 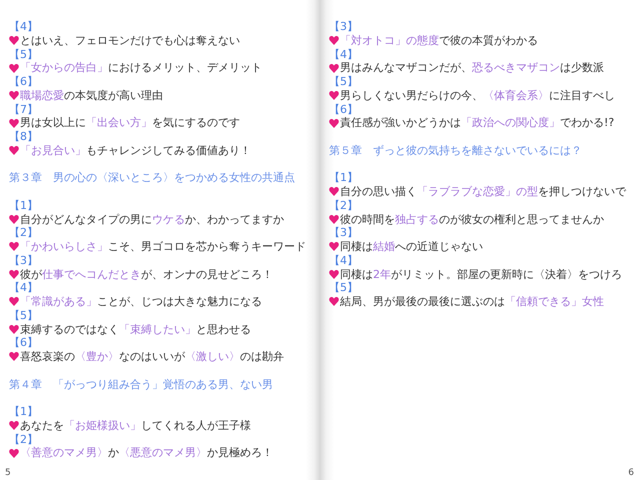 I want to click on page-number: 6, so click(x=631, y=473).